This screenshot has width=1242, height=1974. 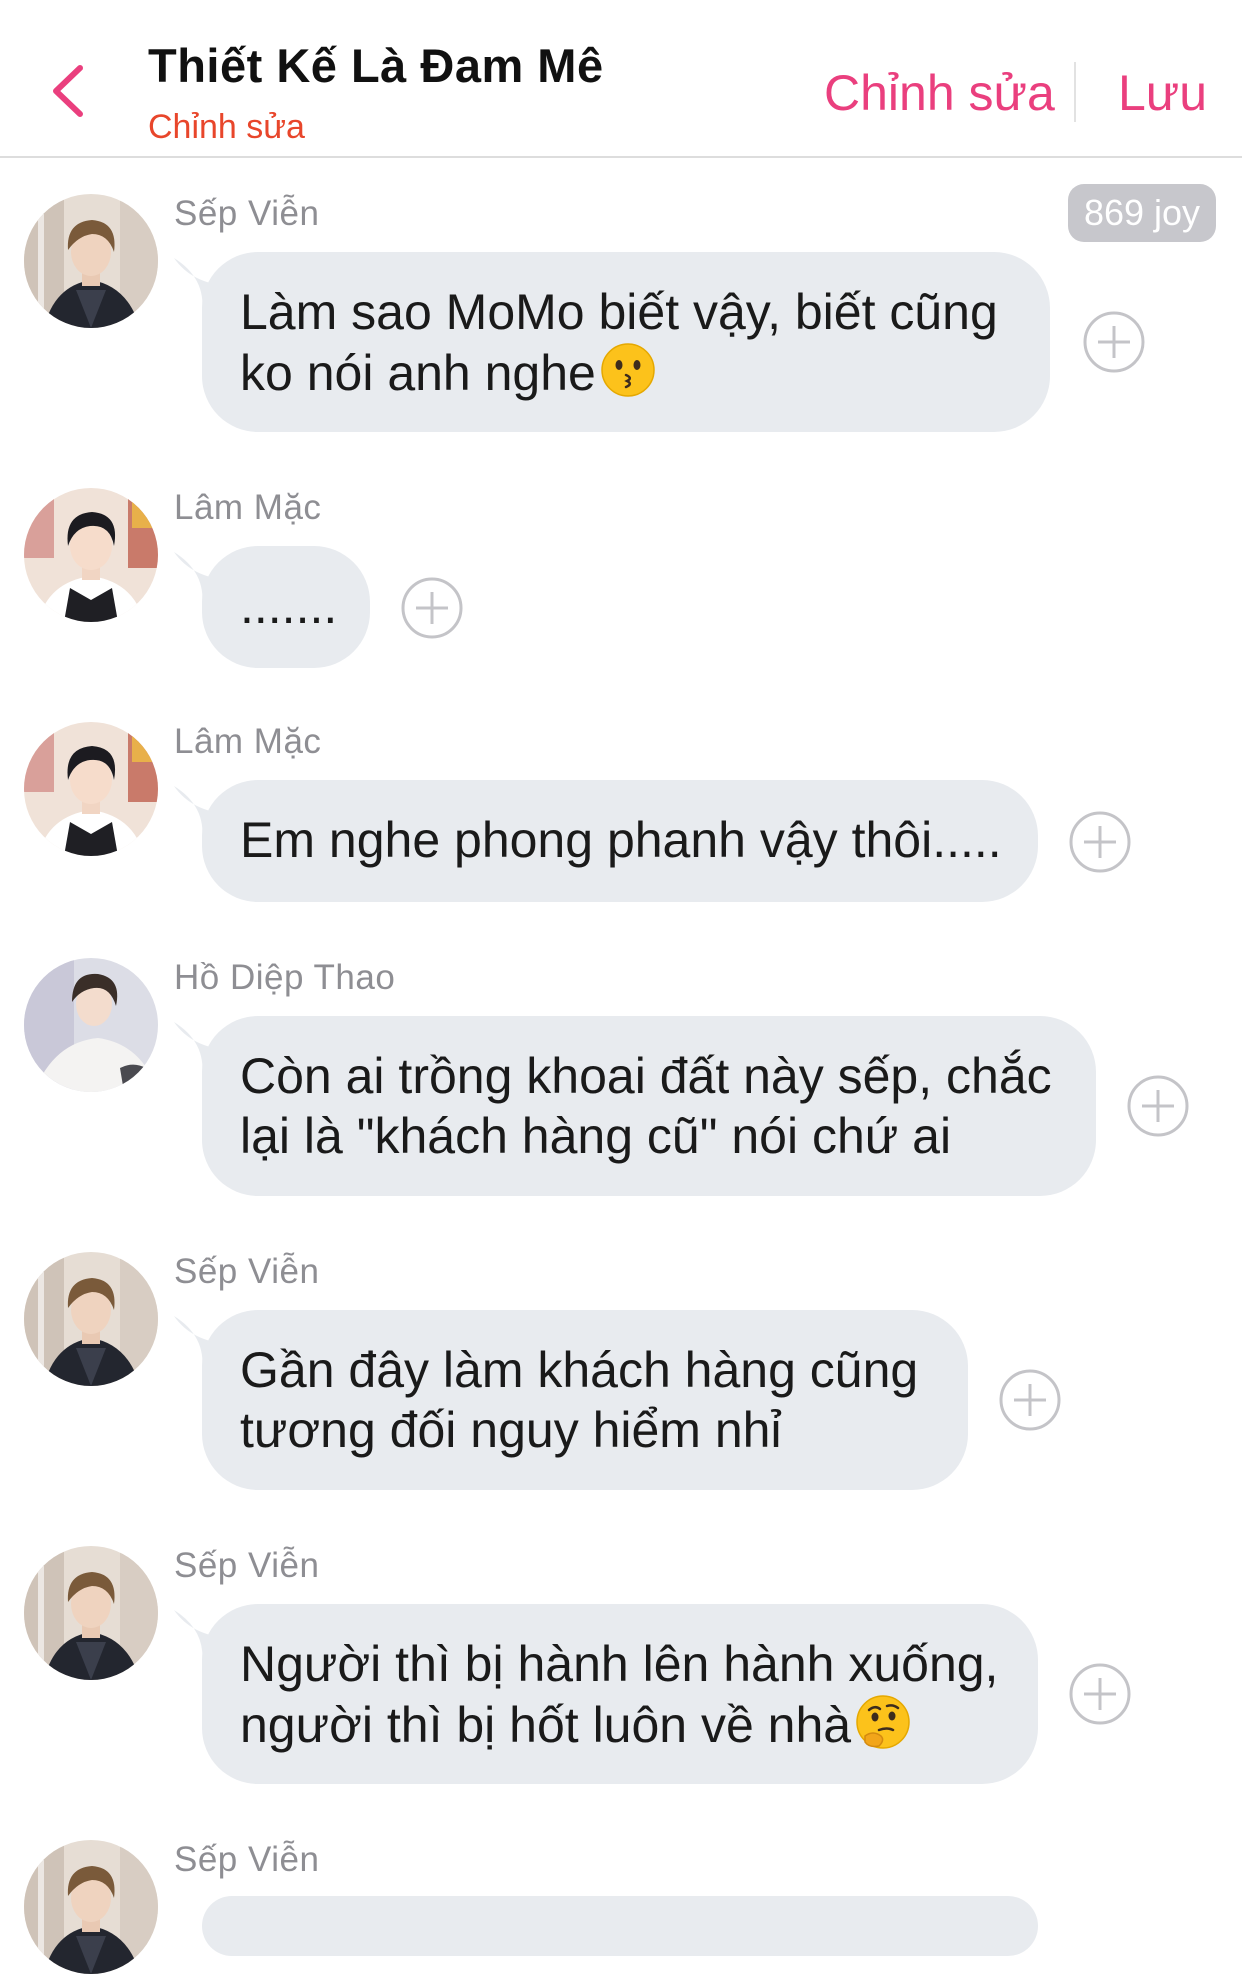 I want to click on message-text-line: lại là "khách hàng cũ" nói chứ ai, so click(x=596, y=1136).